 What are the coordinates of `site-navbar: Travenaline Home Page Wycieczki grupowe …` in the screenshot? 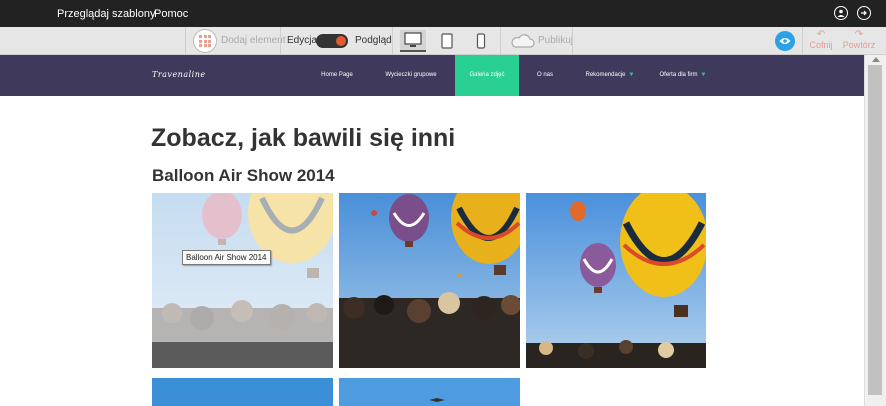 It's located at (432, 75).